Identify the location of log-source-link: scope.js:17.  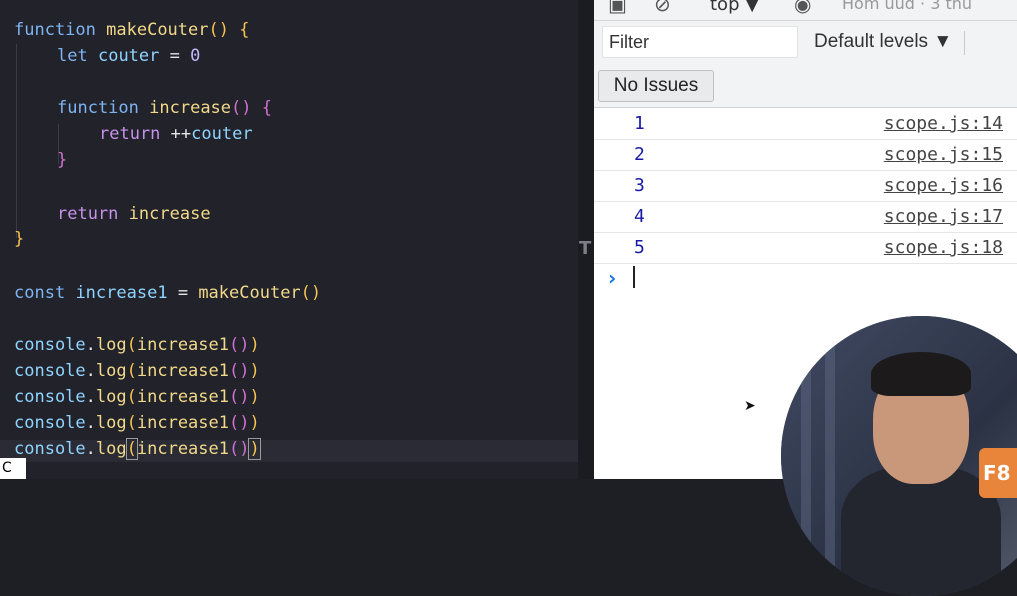
(943, 216).